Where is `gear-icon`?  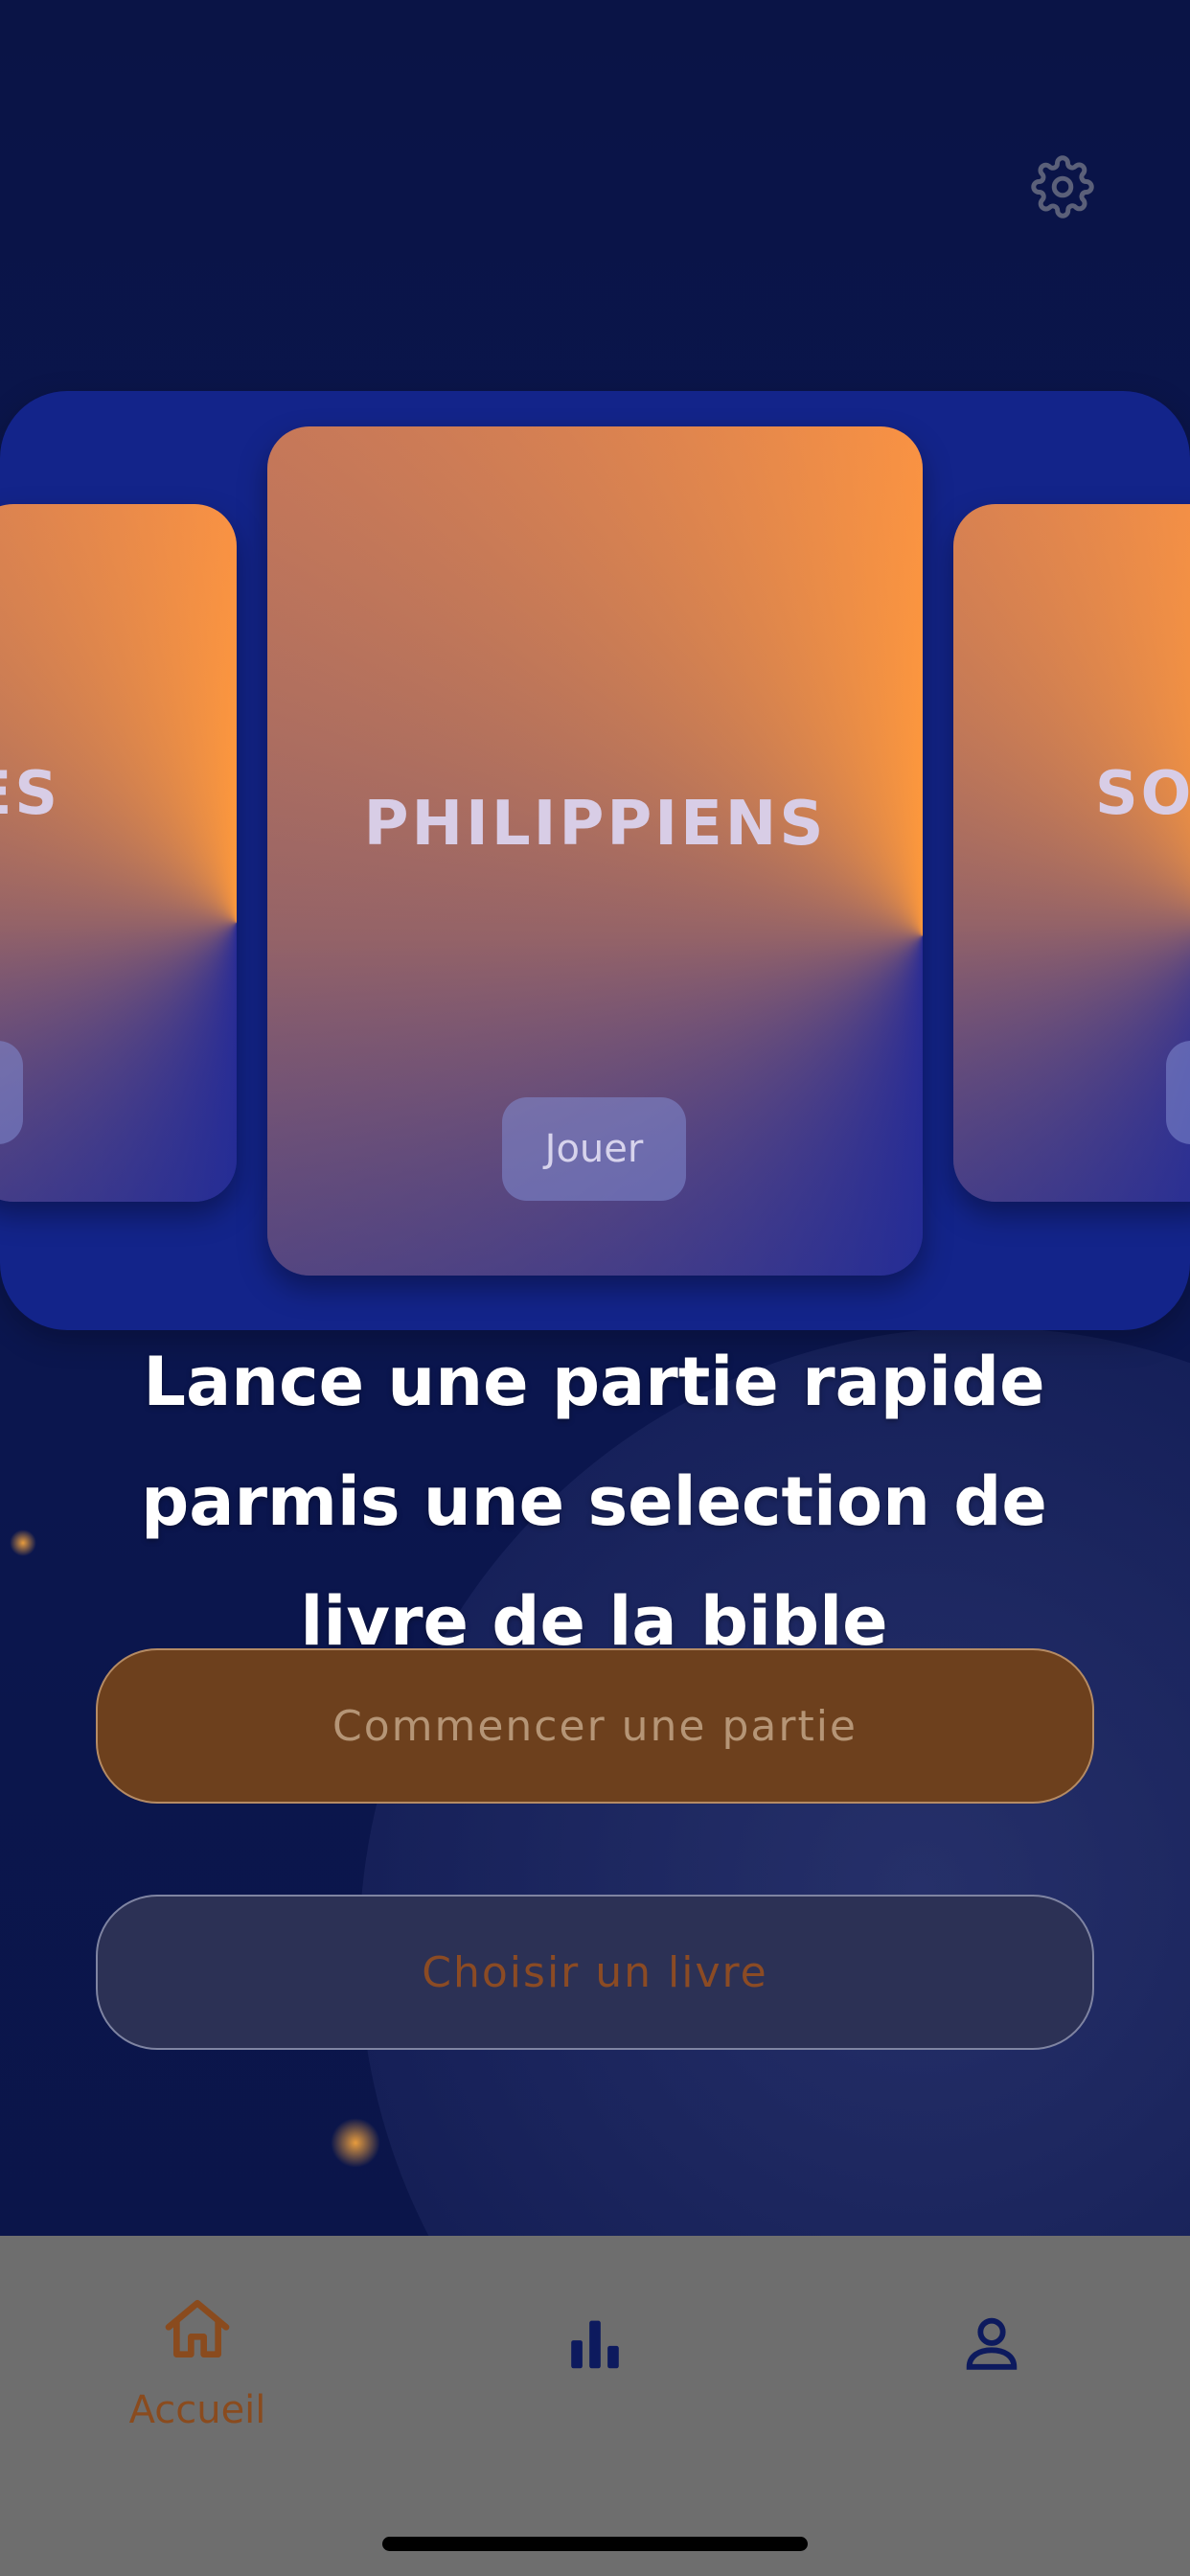
gear-icon is located at coordinates (1063, 186).